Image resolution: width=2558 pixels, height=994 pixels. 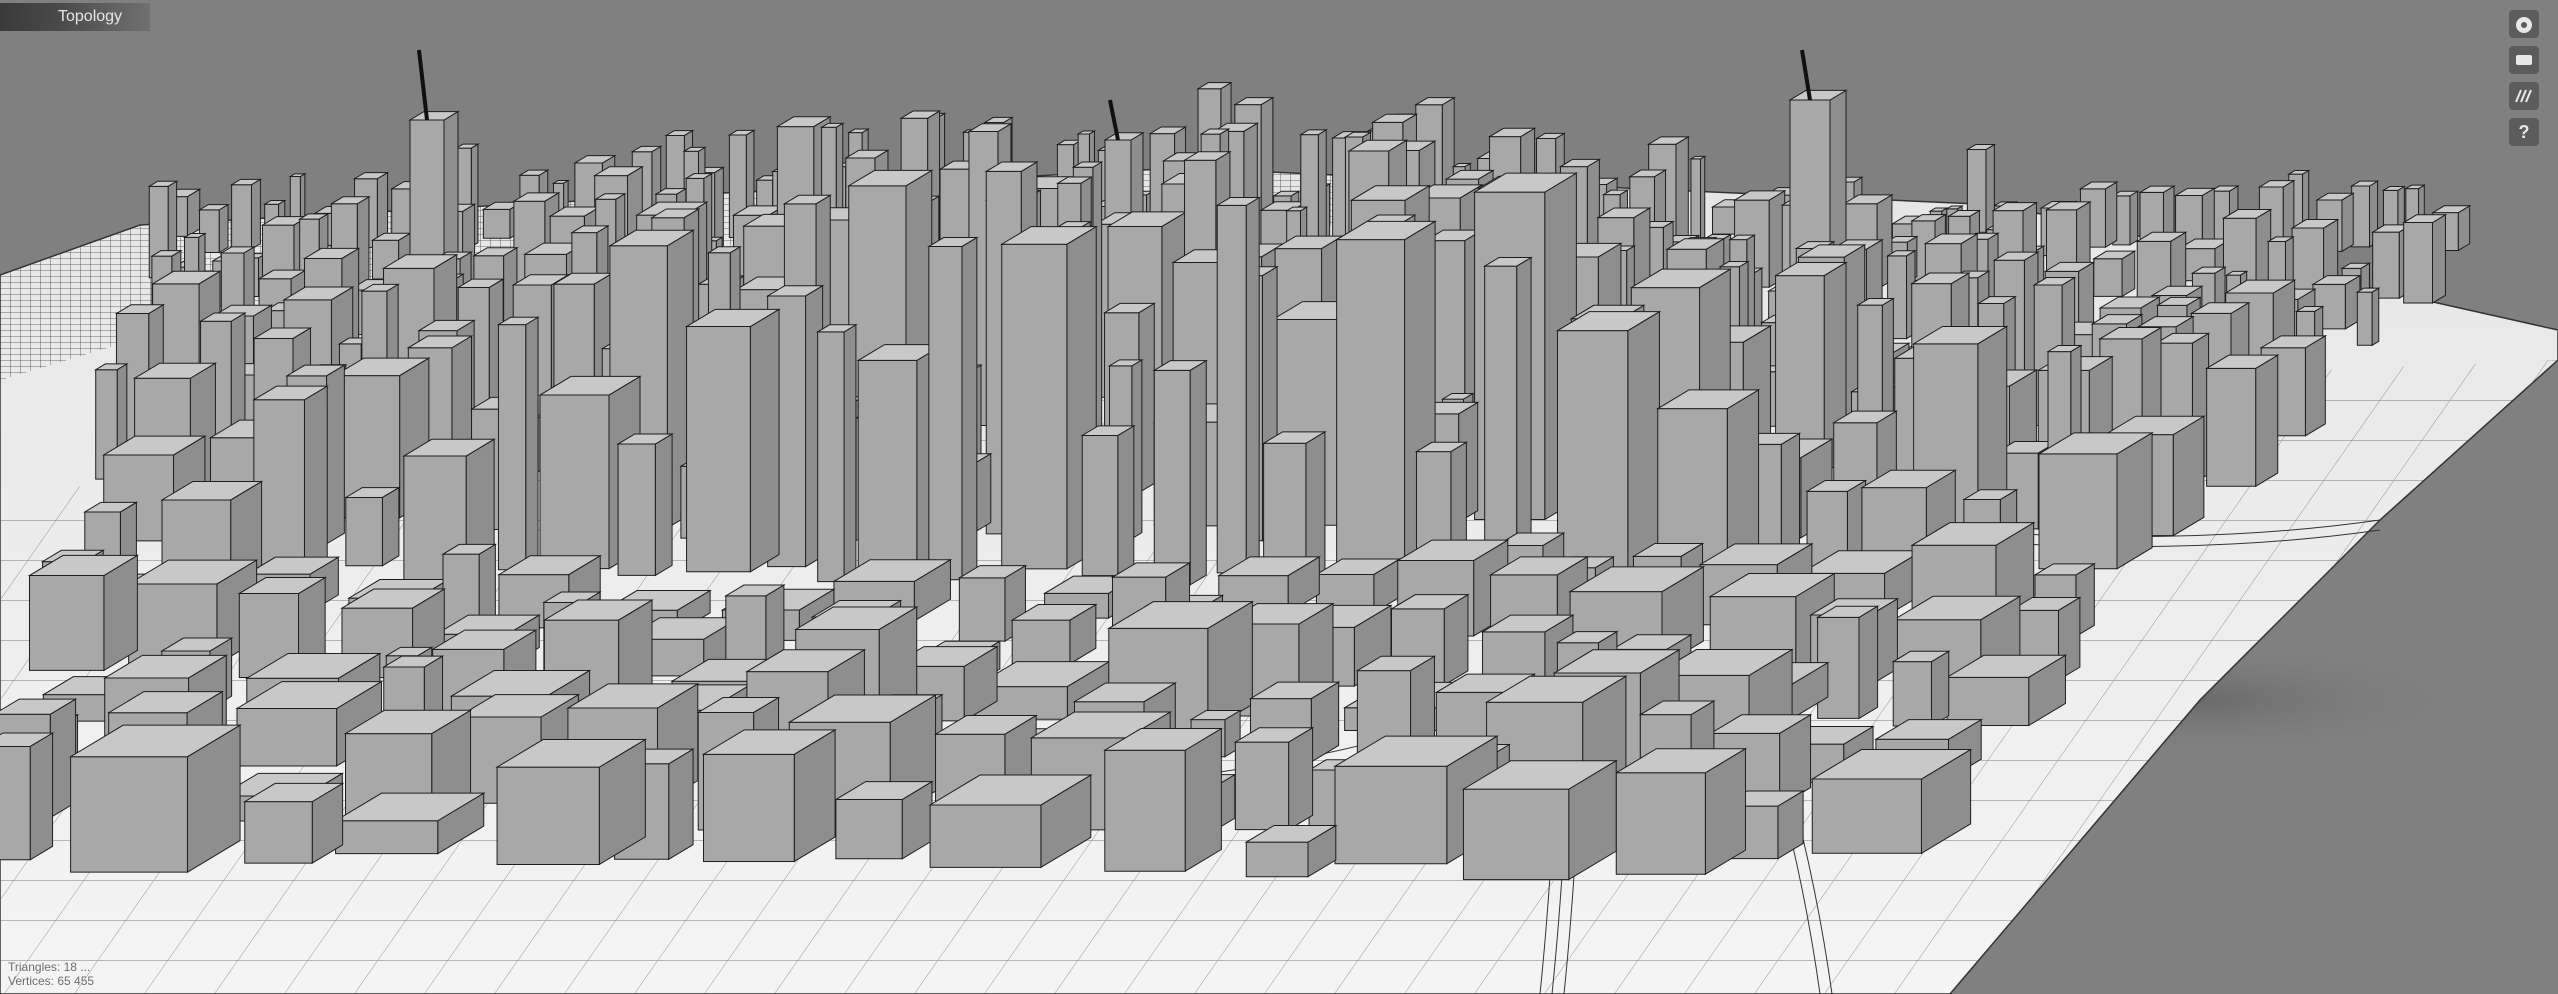 I want to click on camera-button, so click(x=2524, y=60).